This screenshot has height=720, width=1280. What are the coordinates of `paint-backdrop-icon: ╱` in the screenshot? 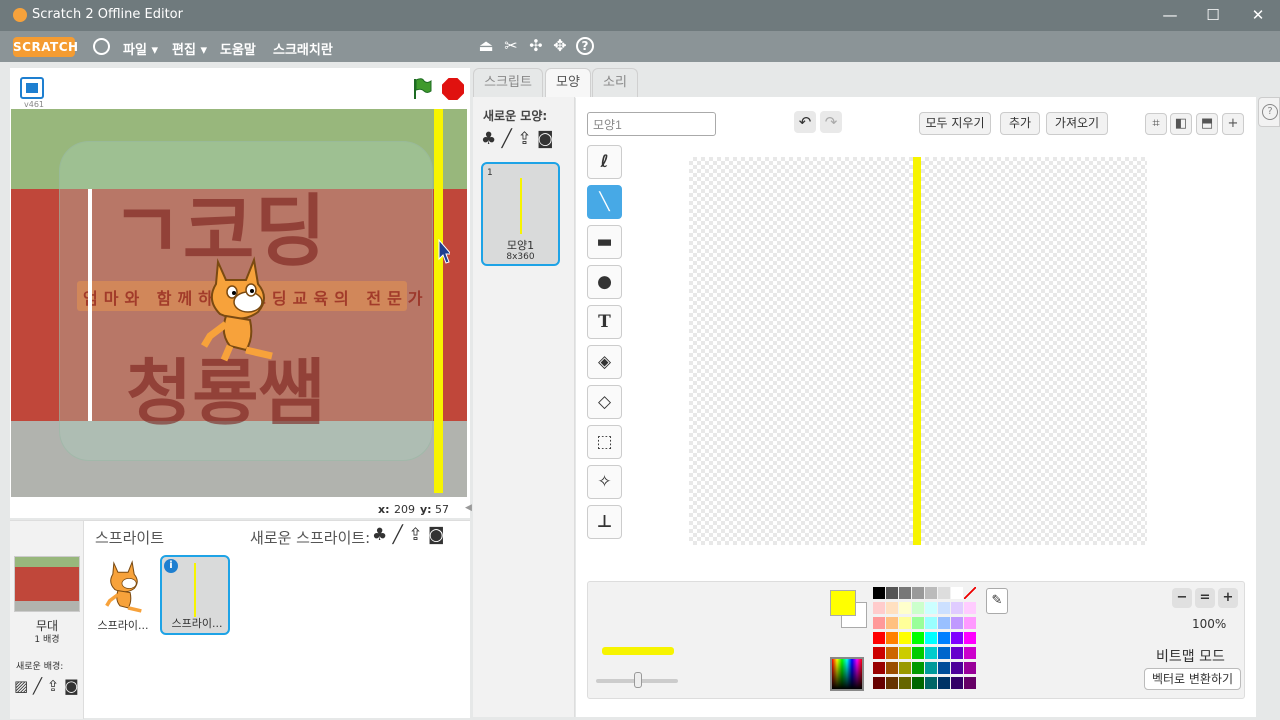 It's located at (37, 686).